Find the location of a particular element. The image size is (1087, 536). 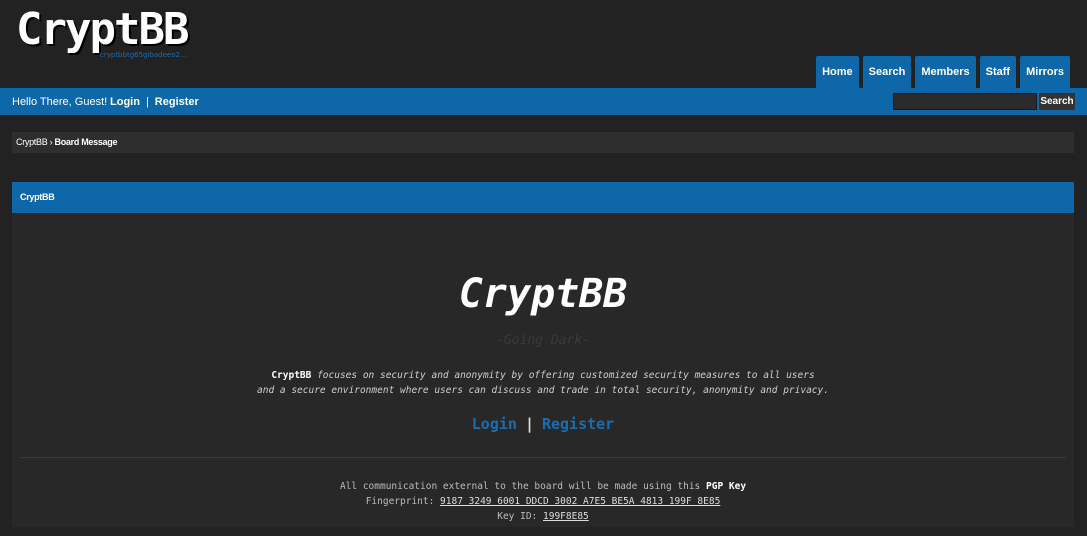

description-brand: CryptBB is located at coordinates (291, 375).